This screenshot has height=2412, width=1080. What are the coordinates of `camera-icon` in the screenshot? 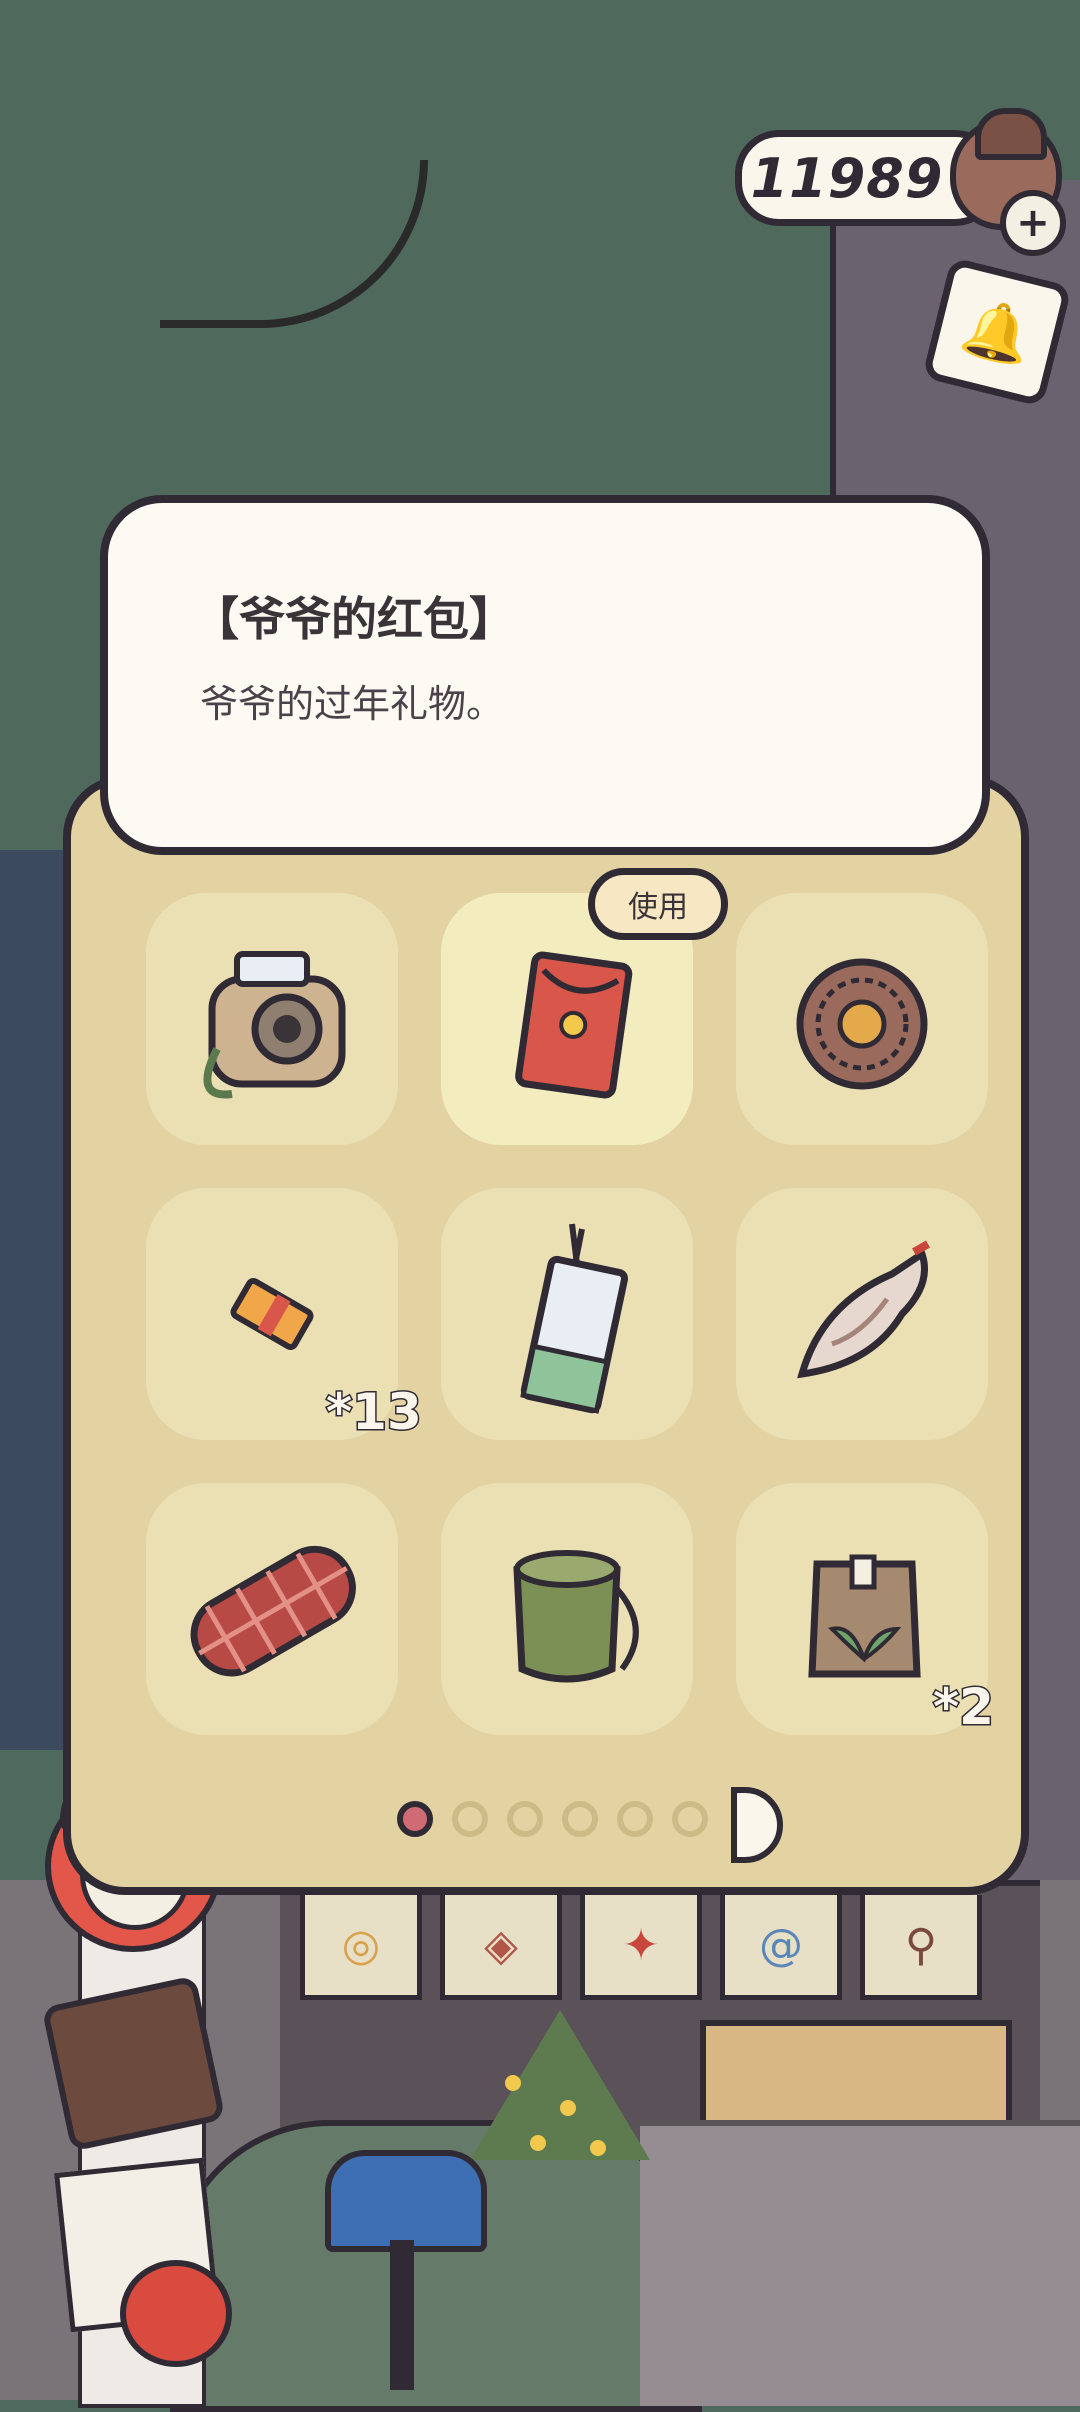 It's located at (274, 1025).